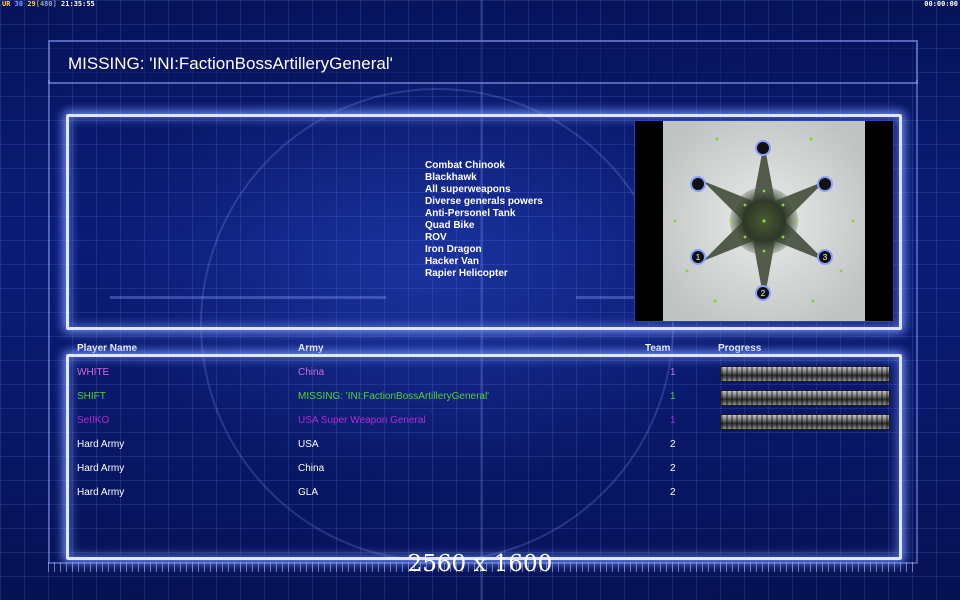  Describe the element at coordinates (763, 293) in the screenshot. I see `map-start-label-2: 2` at that location.